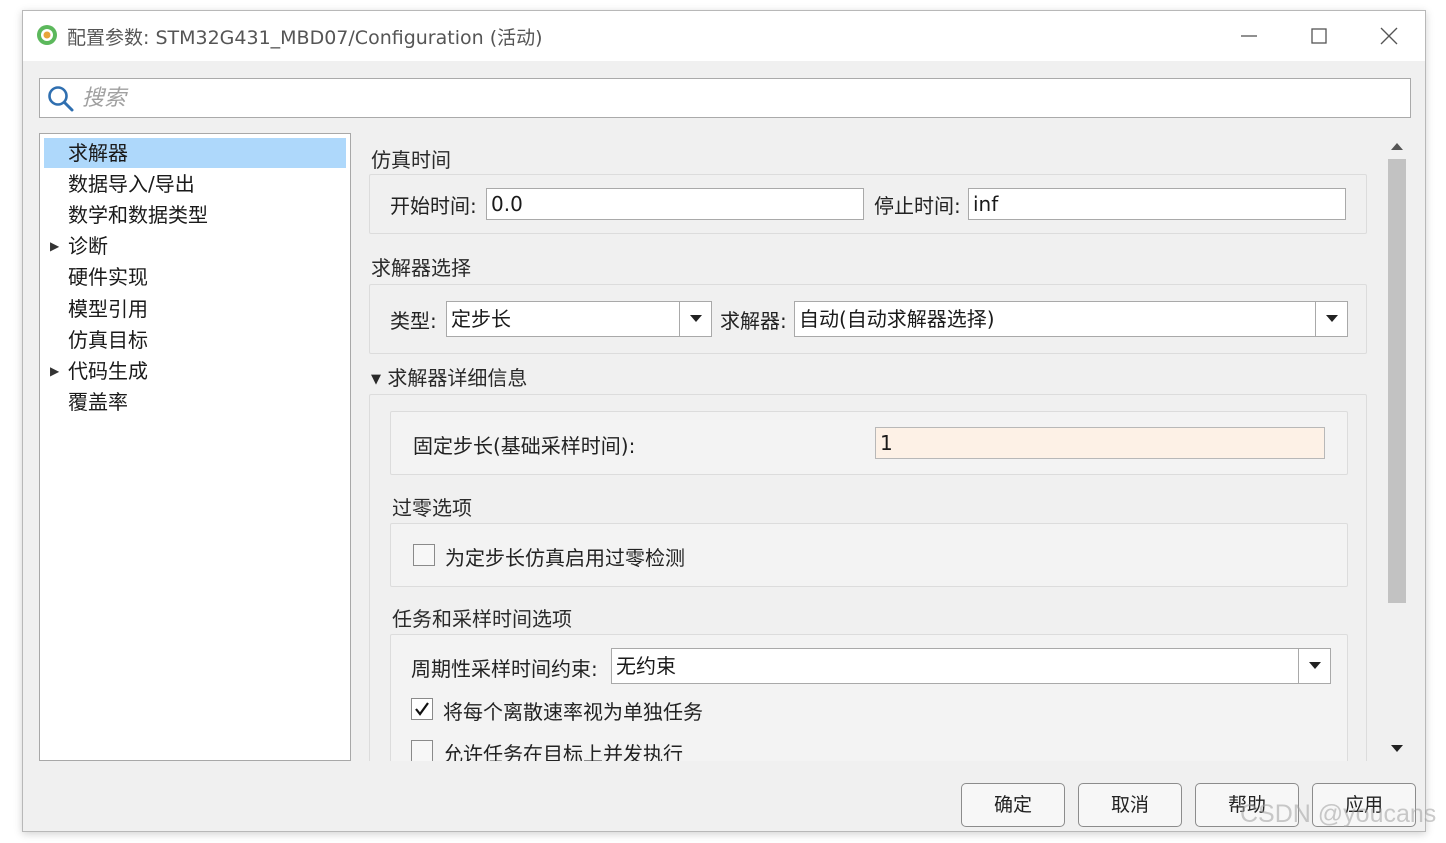 This screenshot has width=1446, height=843. I want to click on tree-item-label: 仿真目标, so click(108, 340).